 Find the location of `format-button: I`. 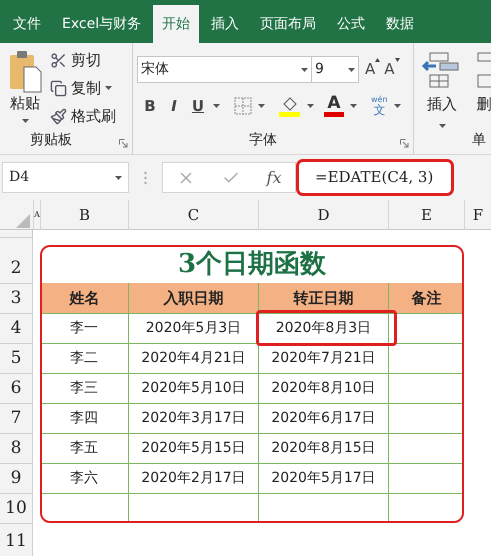

format-button: I is located at coordinates (174, 106).